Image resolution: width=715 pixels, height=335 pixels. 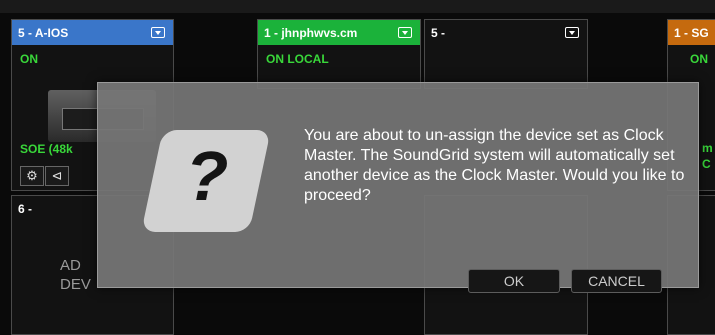 What do you see at coordinates (616, 281) in the screenshot?
I see `cancel-button: CANCEL` at bounding box center [616, 281].